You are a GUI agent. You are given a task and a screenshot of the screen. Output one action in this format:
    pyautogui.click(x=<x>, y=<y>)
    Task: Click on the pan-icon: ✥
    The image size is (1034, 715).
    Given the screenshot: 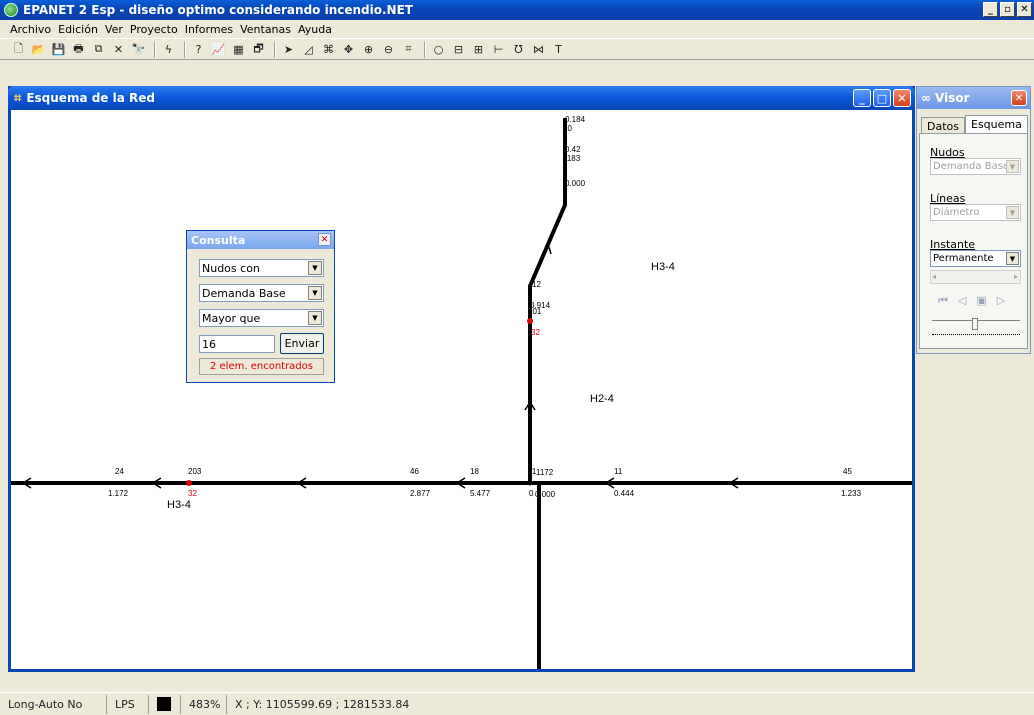 What is the action you would take?
    pyautogui.click(x=348, y=49)
    